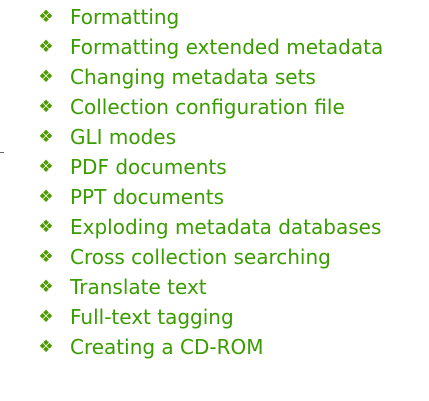  I want to click on list-item: ❖ Translate text, so click(121, 287).